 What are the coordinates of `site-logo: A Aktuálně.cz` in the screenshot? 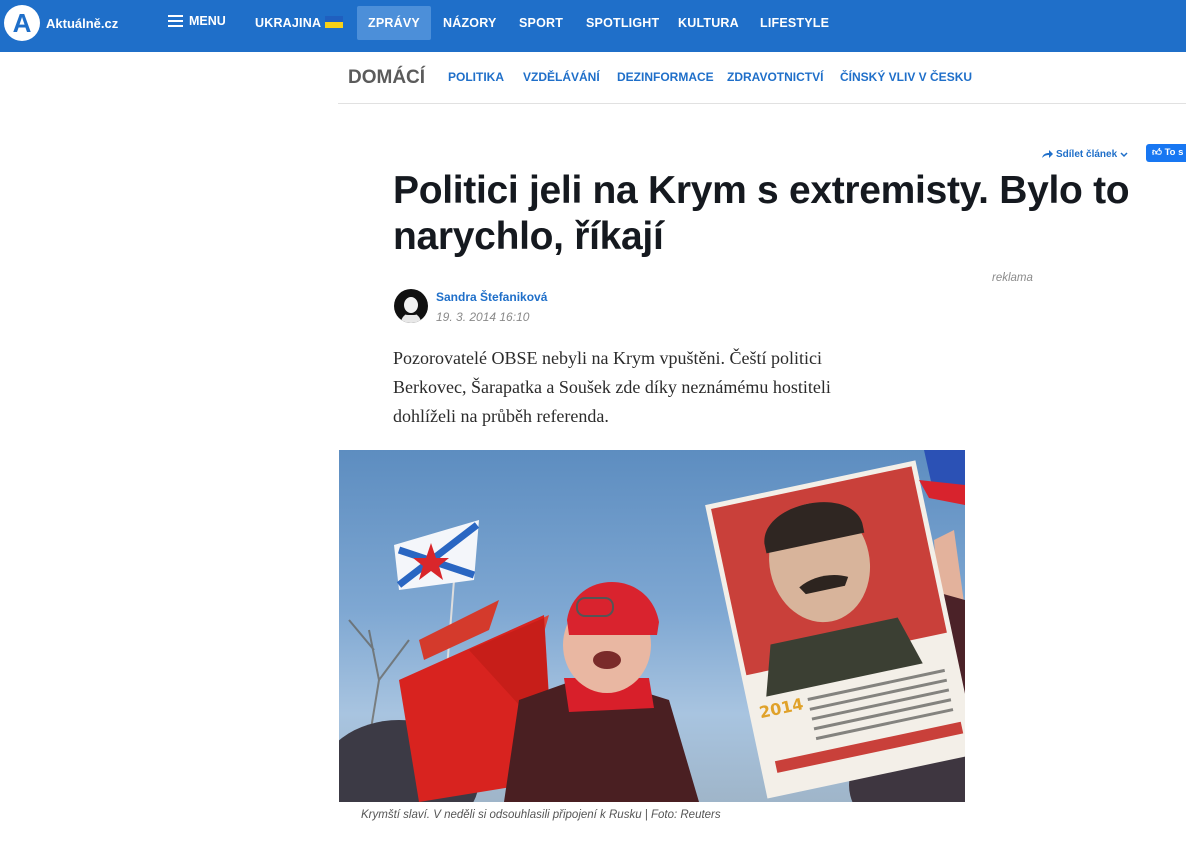 It's located at (61, 23).